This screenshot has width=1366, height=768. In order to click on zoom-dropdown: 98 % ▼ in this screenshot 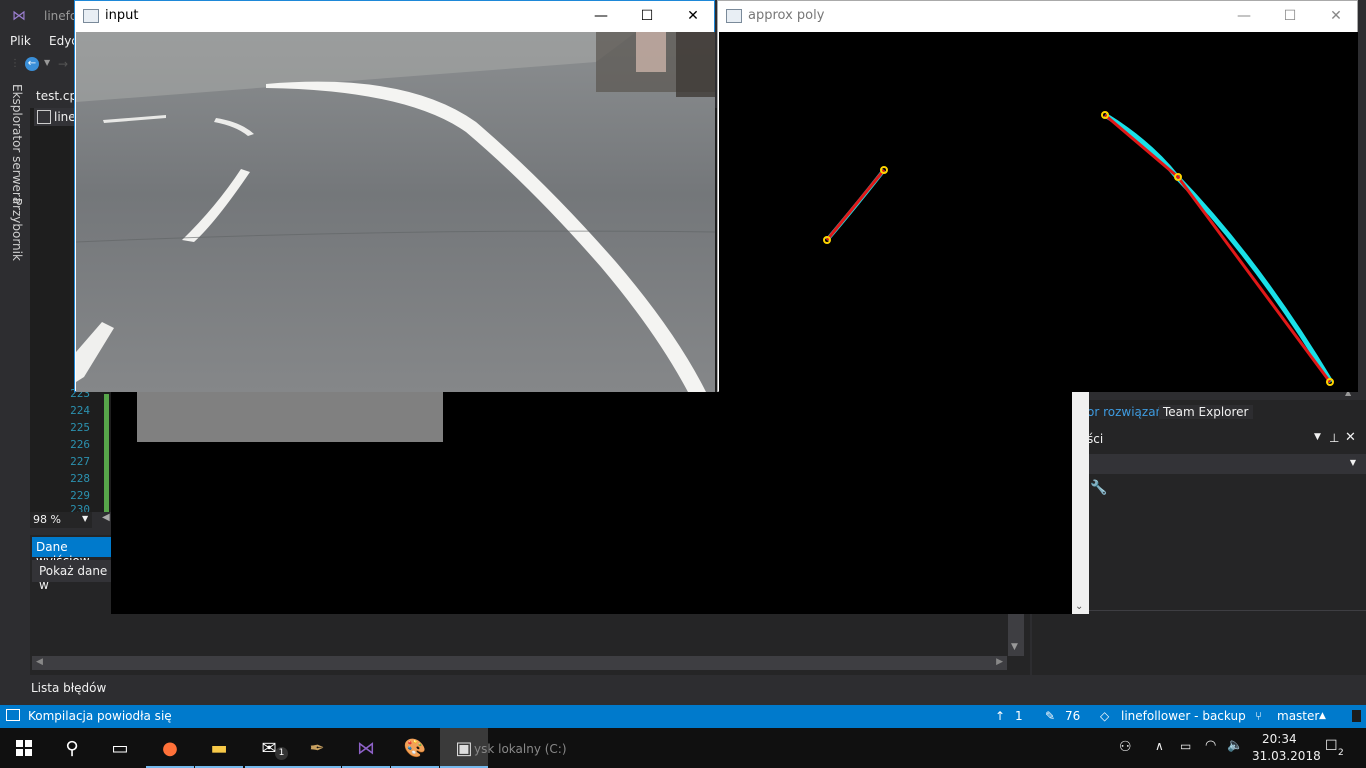, I will do `click(61, 520)`.